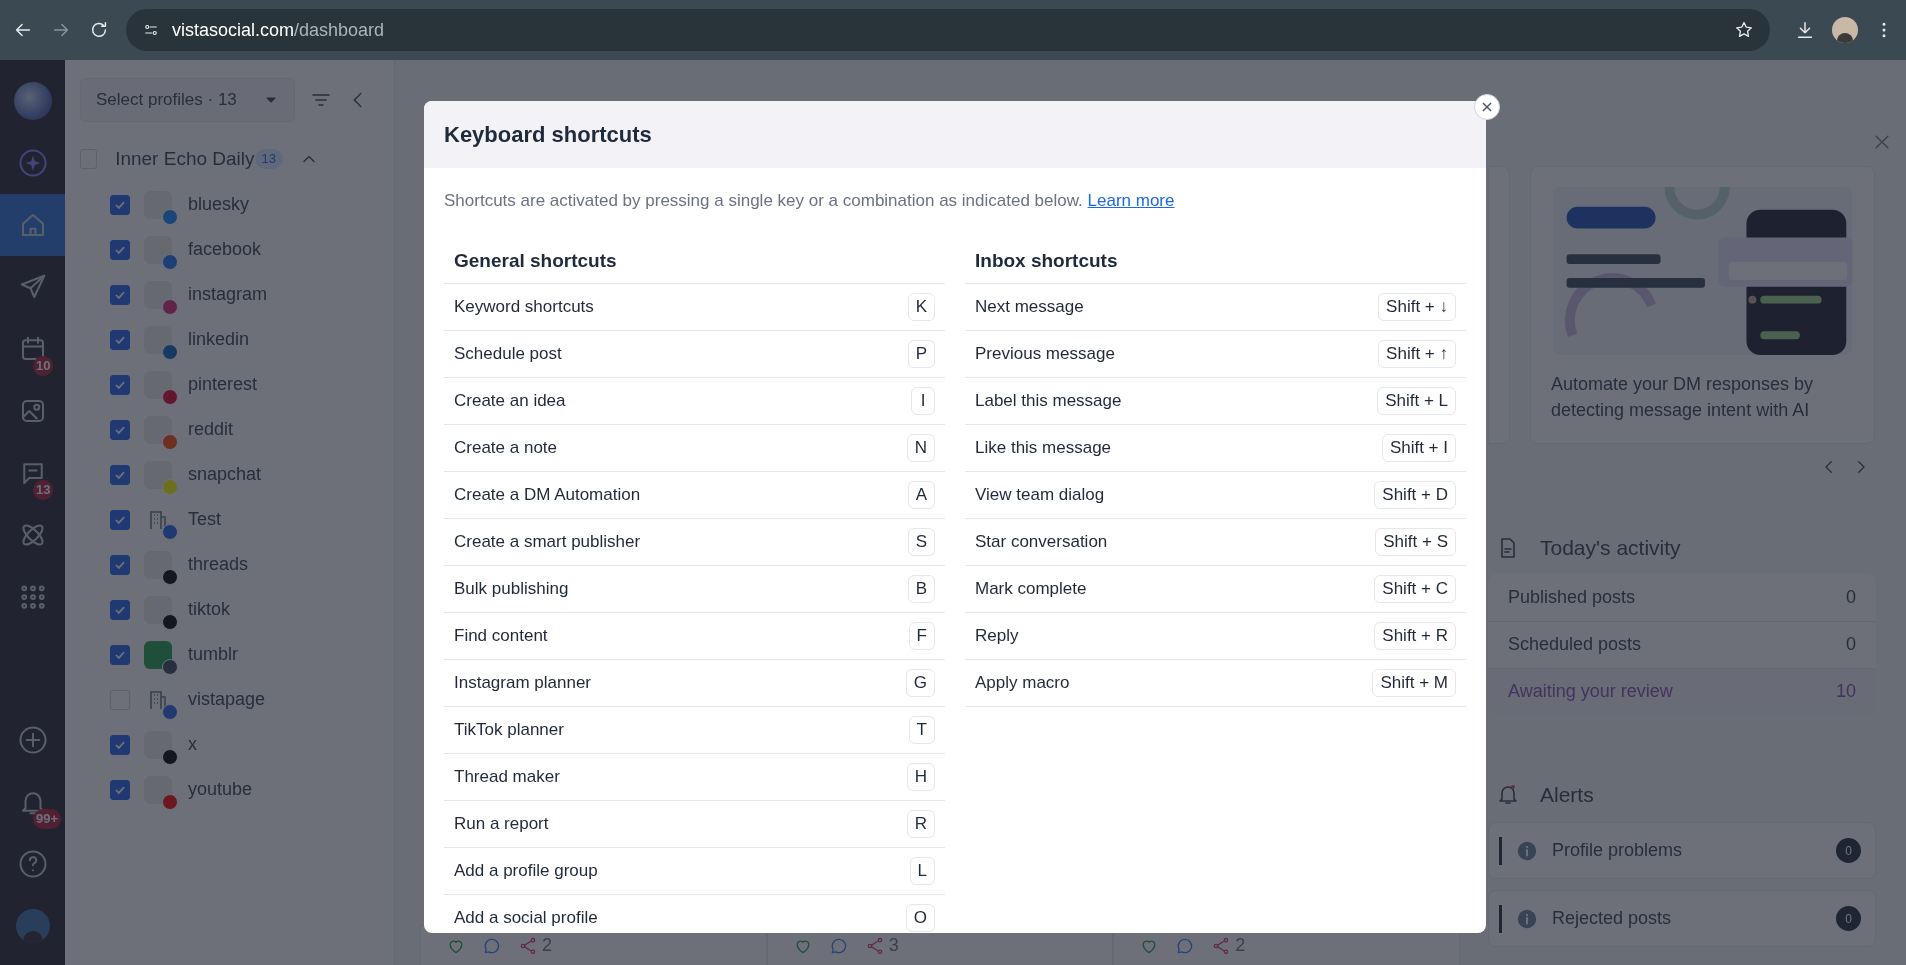 The width and height of the screenshot is (1906, 965). Describe the element at coordinates (1415, 494) in the screenshot. I see `key-badge: Shift + D` at that location.